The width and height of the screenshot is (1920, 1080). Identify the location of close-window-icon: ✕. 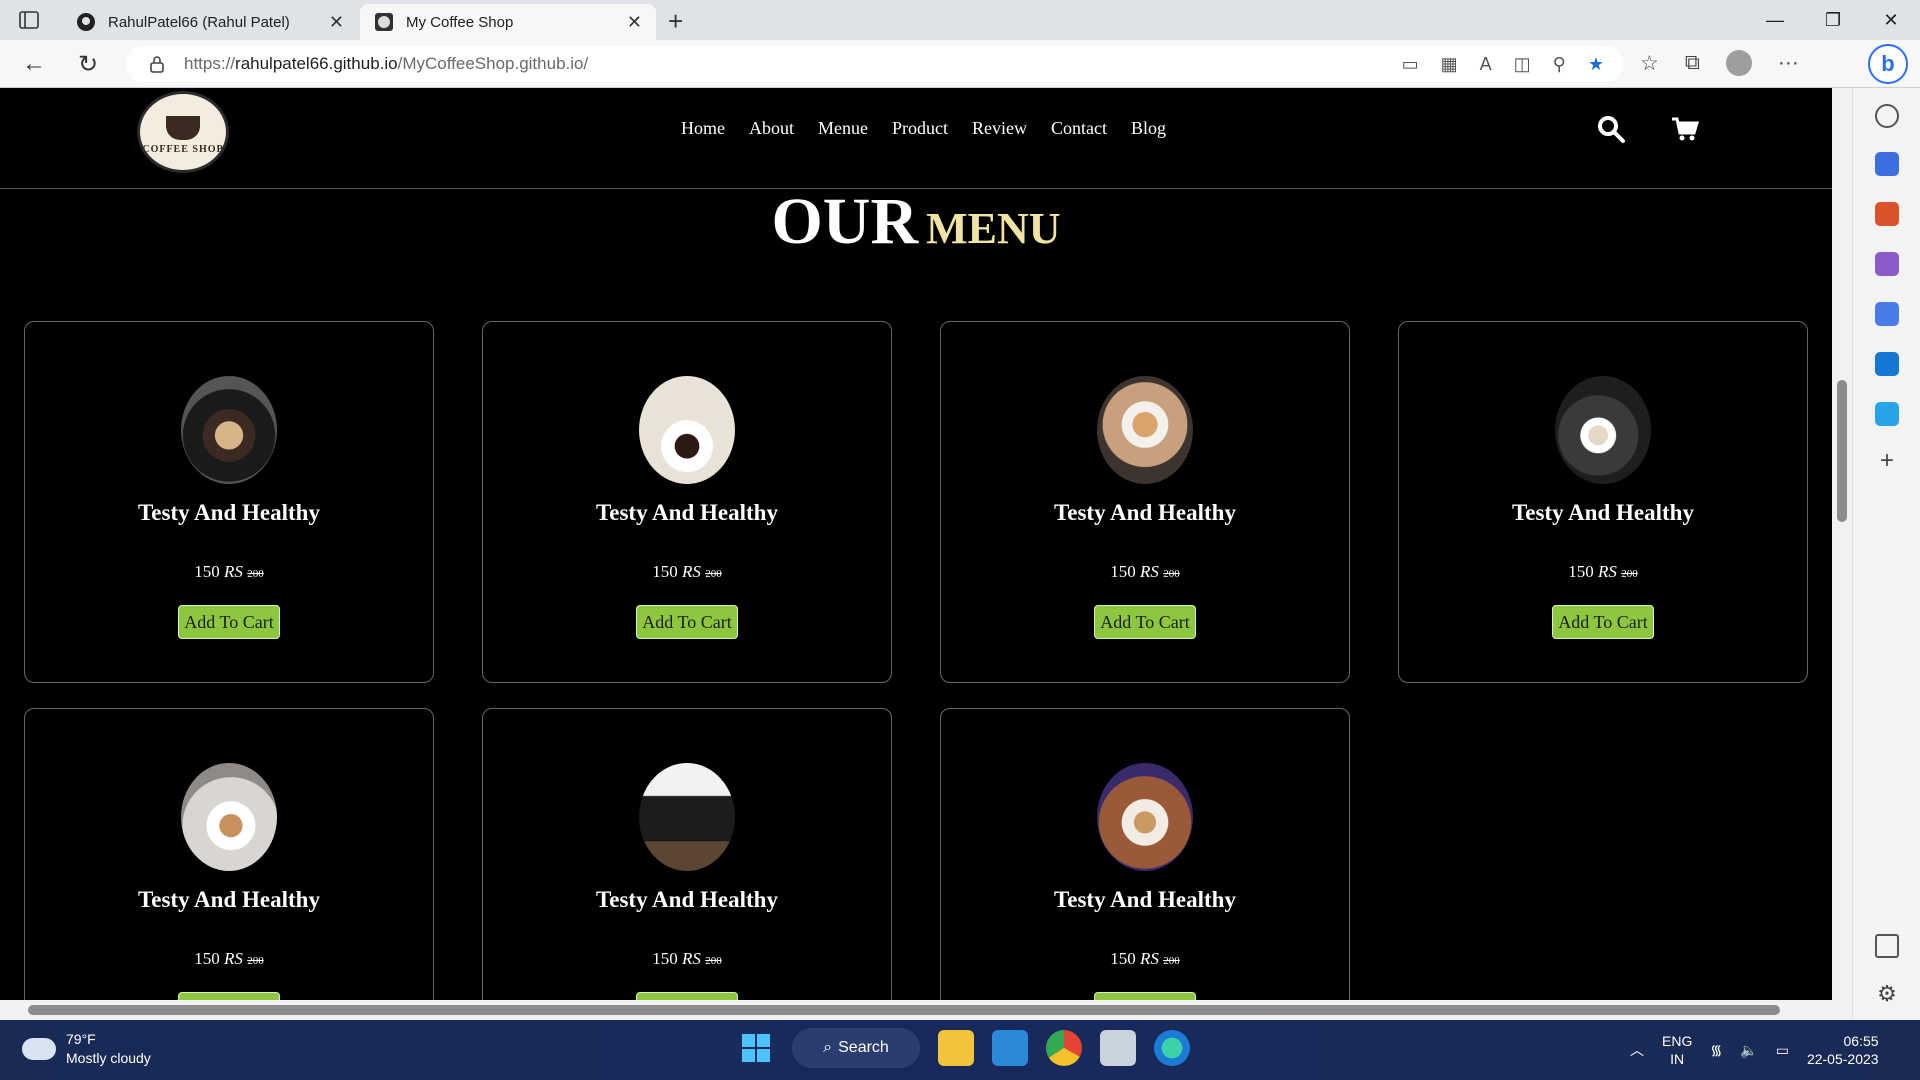
(1891, 20).